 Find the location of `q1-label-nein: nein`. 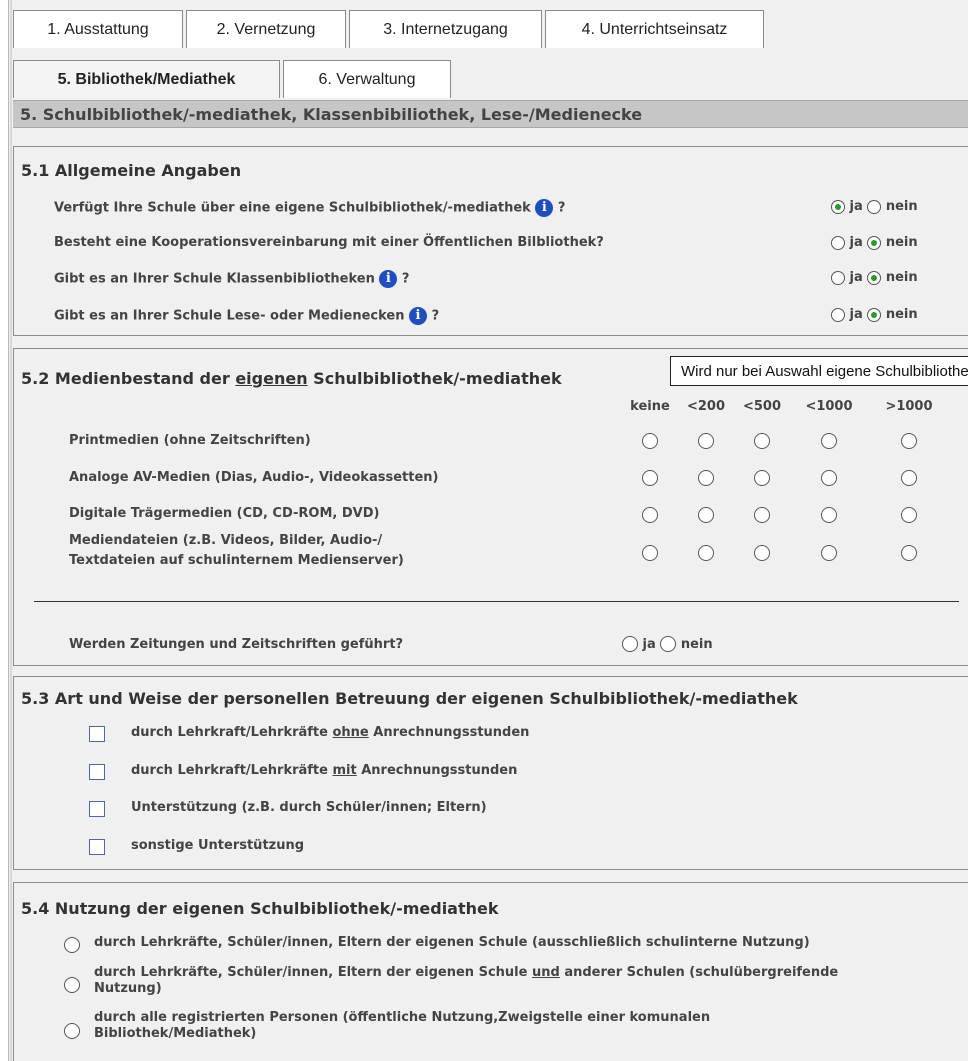

q1-label-nein: nein is located at coordinates (901, 206).